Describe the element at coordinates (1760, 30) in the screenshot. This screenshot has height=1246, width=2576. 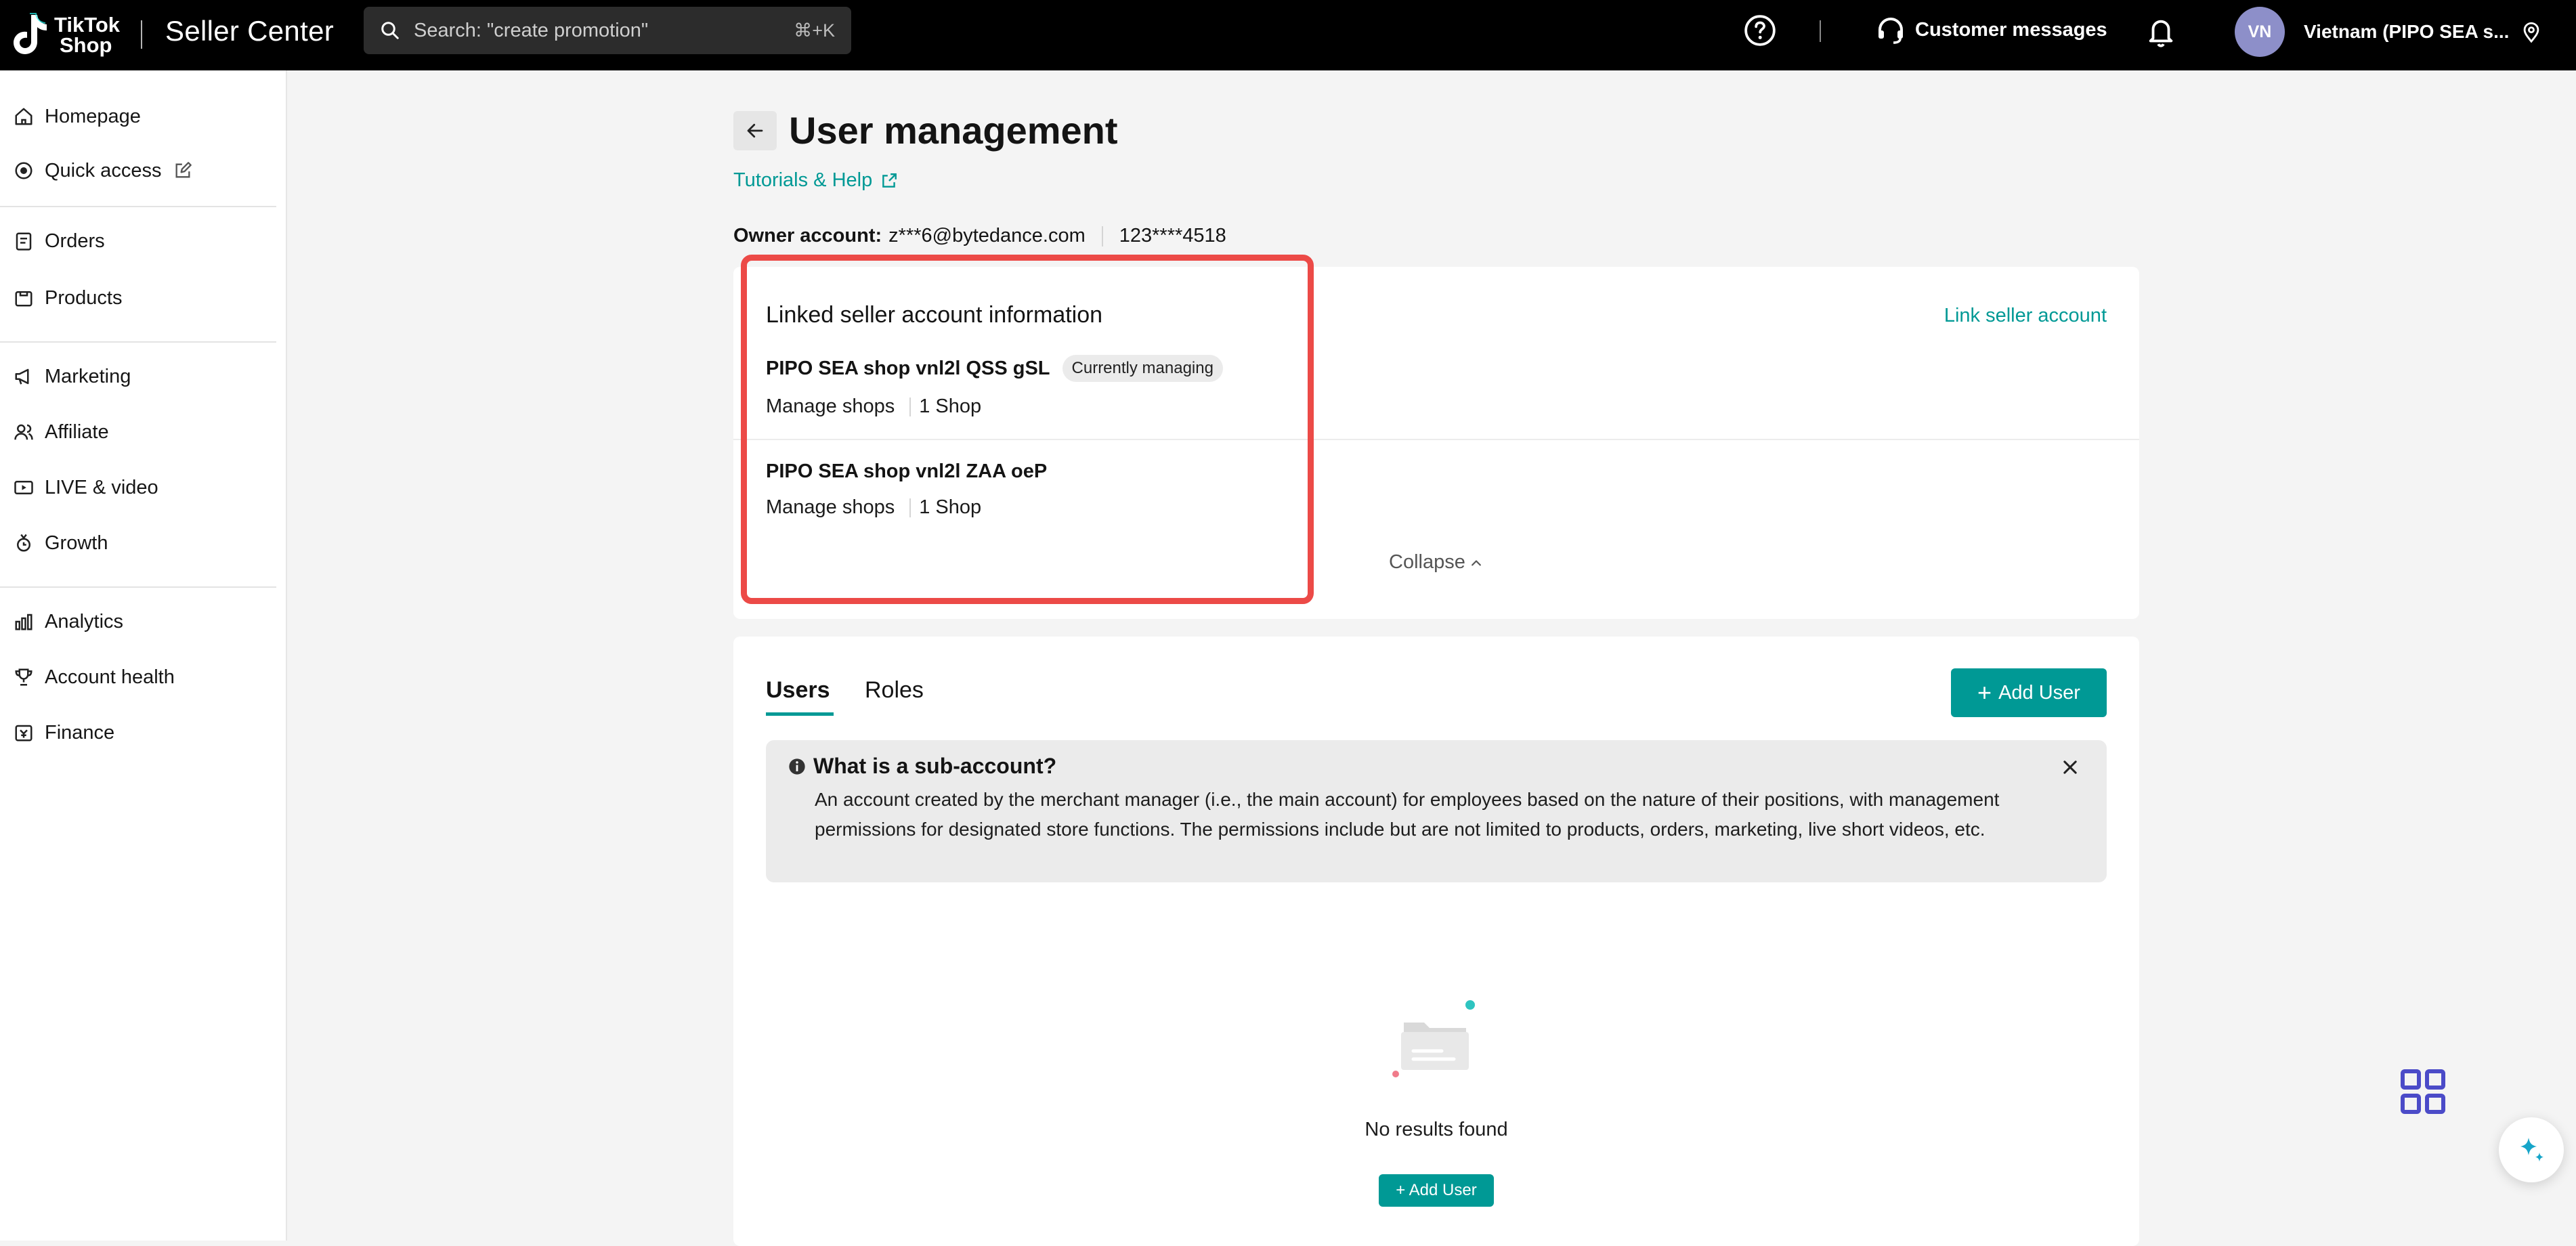
I see `help-icon` at that location.